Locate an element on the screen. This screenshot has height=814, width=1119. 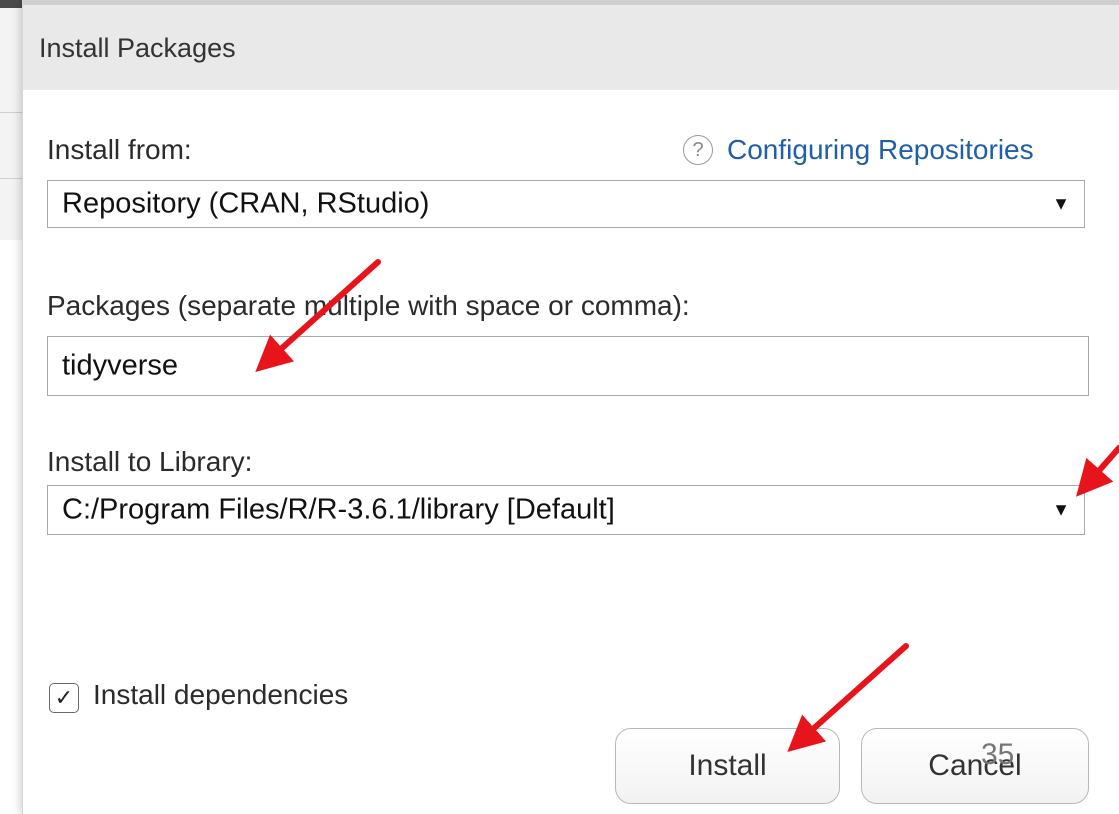
install-dependencies-checkbox: ✓ is located at coordinates (64, 698).